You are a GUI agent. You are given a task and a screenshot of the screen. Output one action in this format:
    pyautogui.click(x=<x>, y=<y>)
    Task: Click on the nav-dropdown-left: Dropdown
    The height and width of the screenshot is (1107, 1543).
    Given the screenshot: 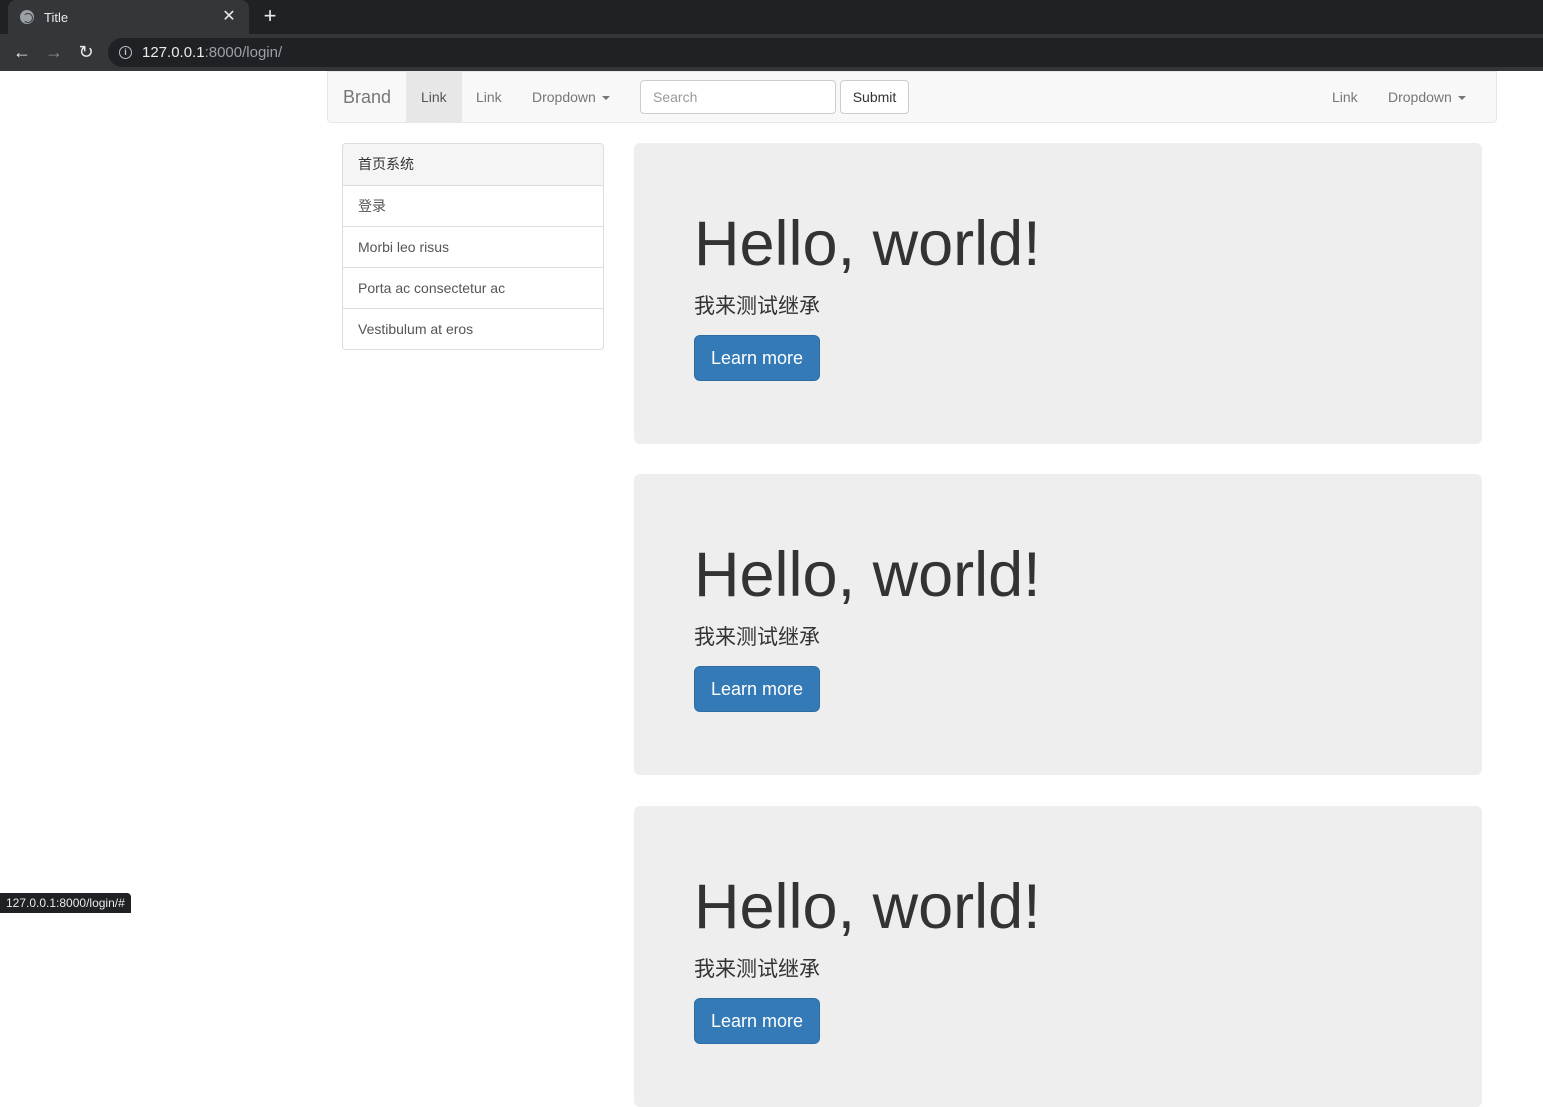 What is the action you would take?
    pyautogui.click(x=571, y=97)
    